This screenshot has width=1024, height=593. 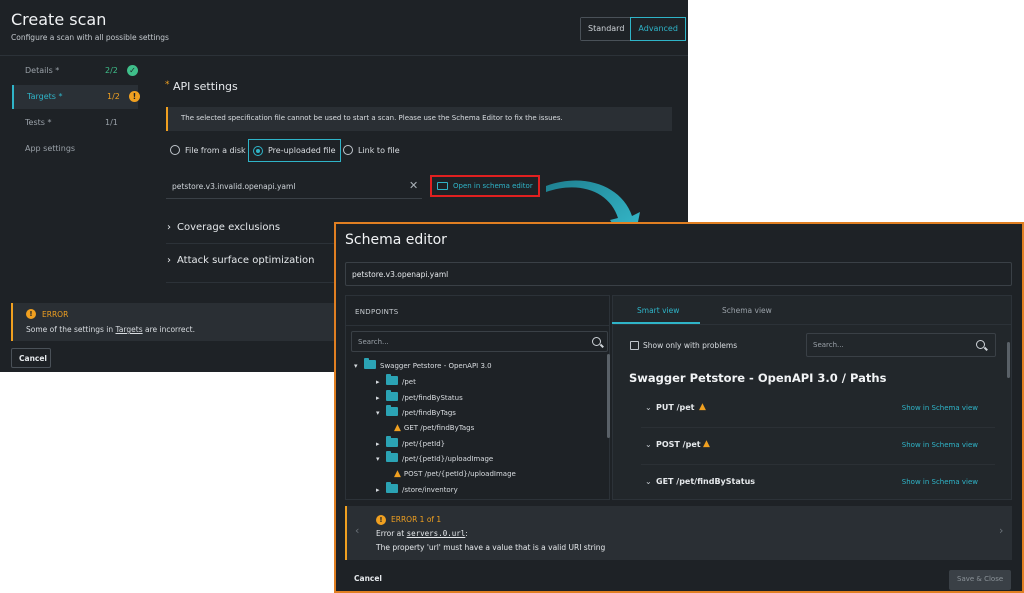 I want to click on tree-item-root: ▾ Swagger Petstore - OpenAPI 3.0, so click(x=423, y=365).